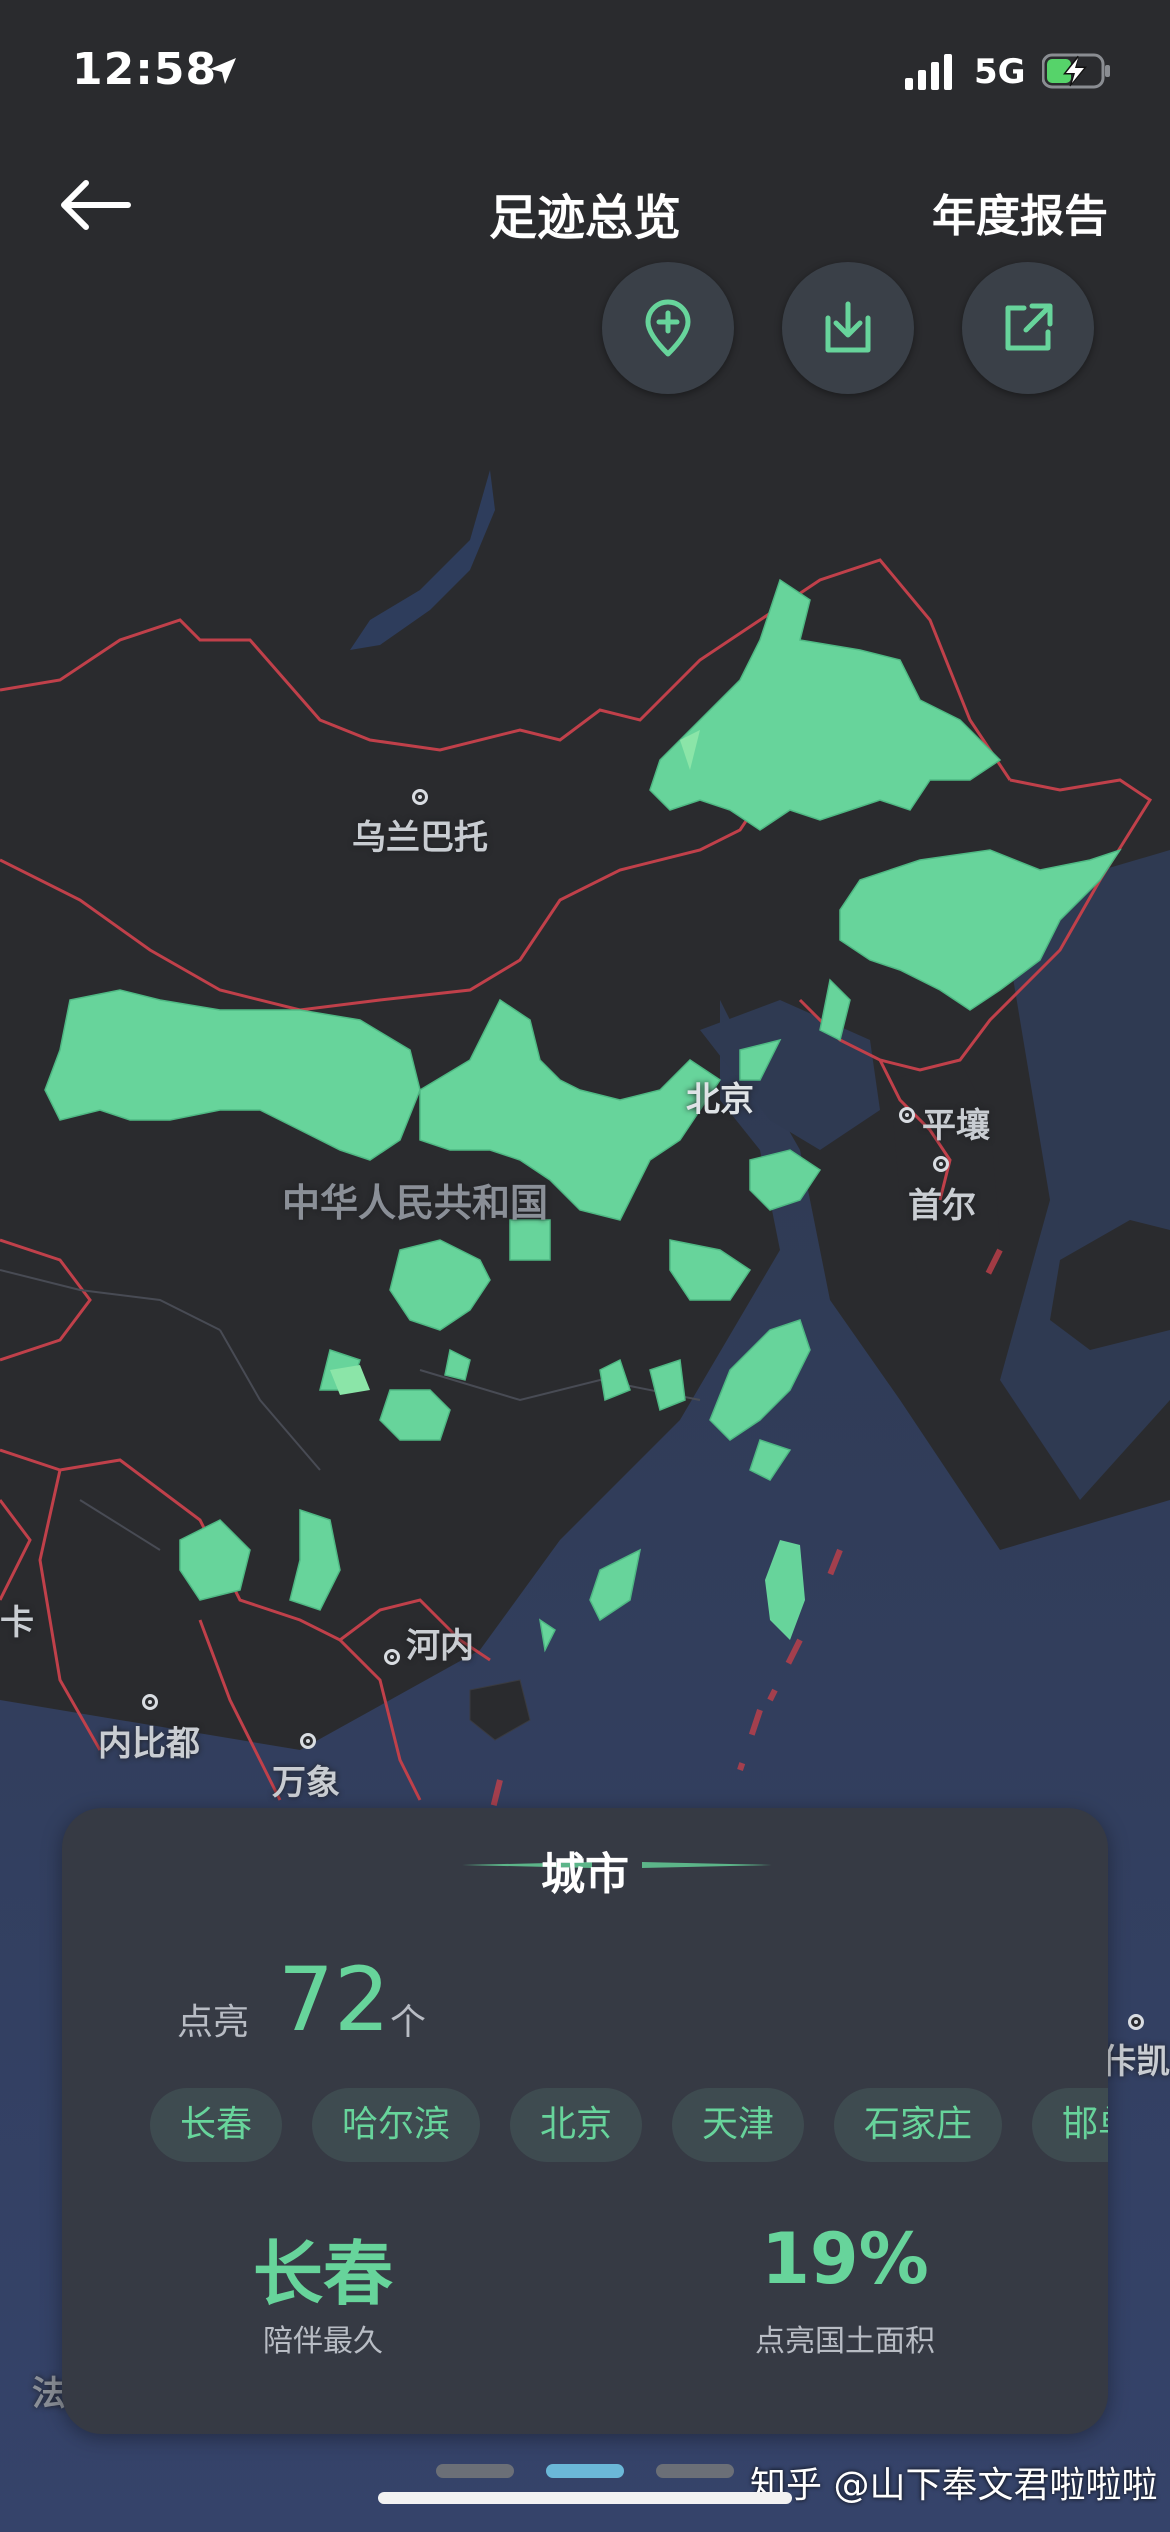 The height and width of the screenshot is (2532, 1170). I want to click on map-label-beijing: 北京, so click(720, 1100).